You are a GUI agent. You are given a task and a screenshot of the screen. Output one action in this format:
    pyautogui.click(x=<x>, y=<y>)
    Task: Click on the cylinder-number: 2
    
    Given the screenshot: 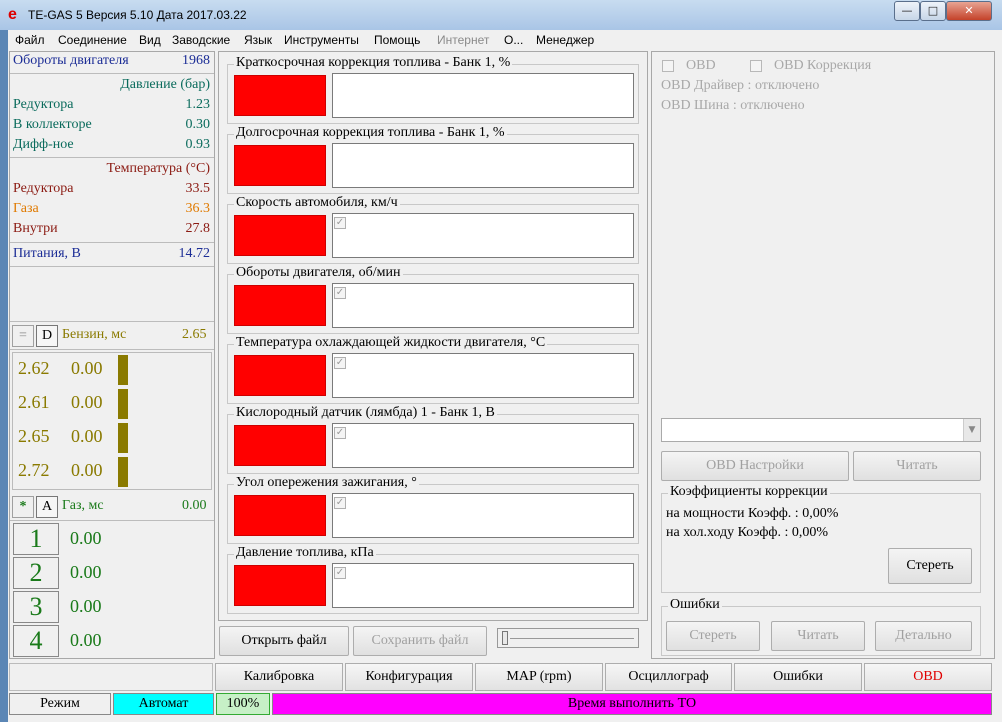 What is the action you would take?
    pyautogui.click(x=36, y=573)
    